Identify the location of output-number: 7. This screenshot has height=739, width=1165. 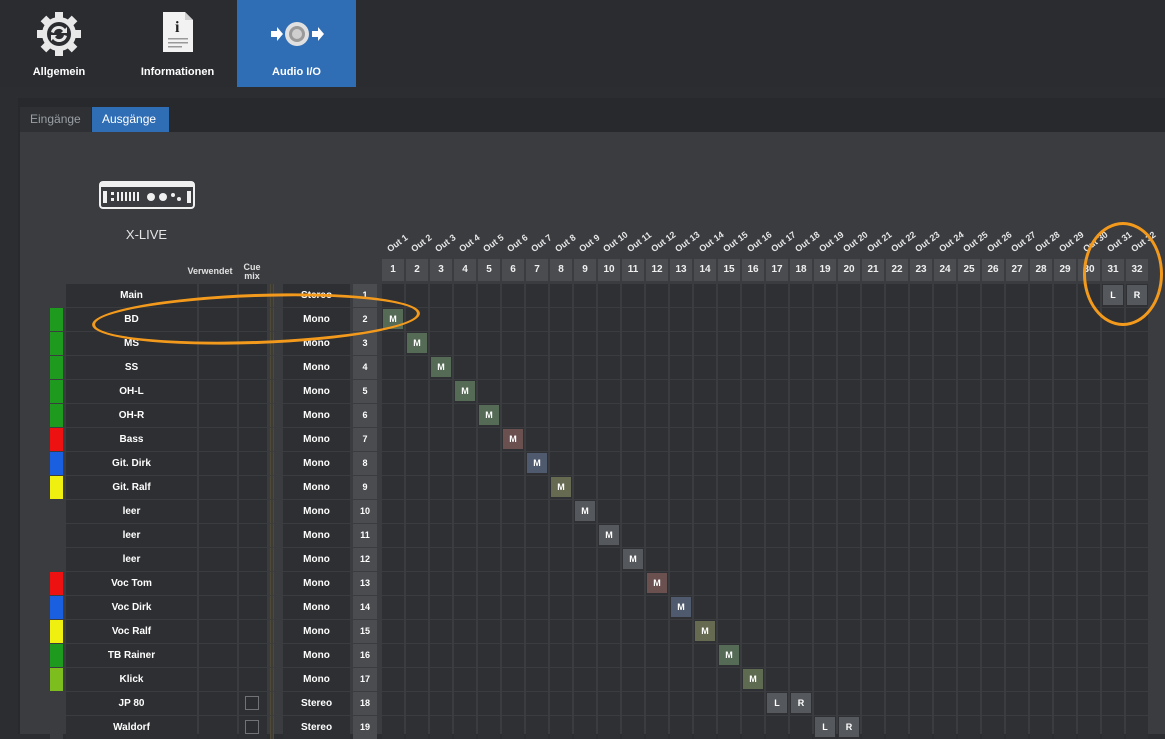
(537, 270).